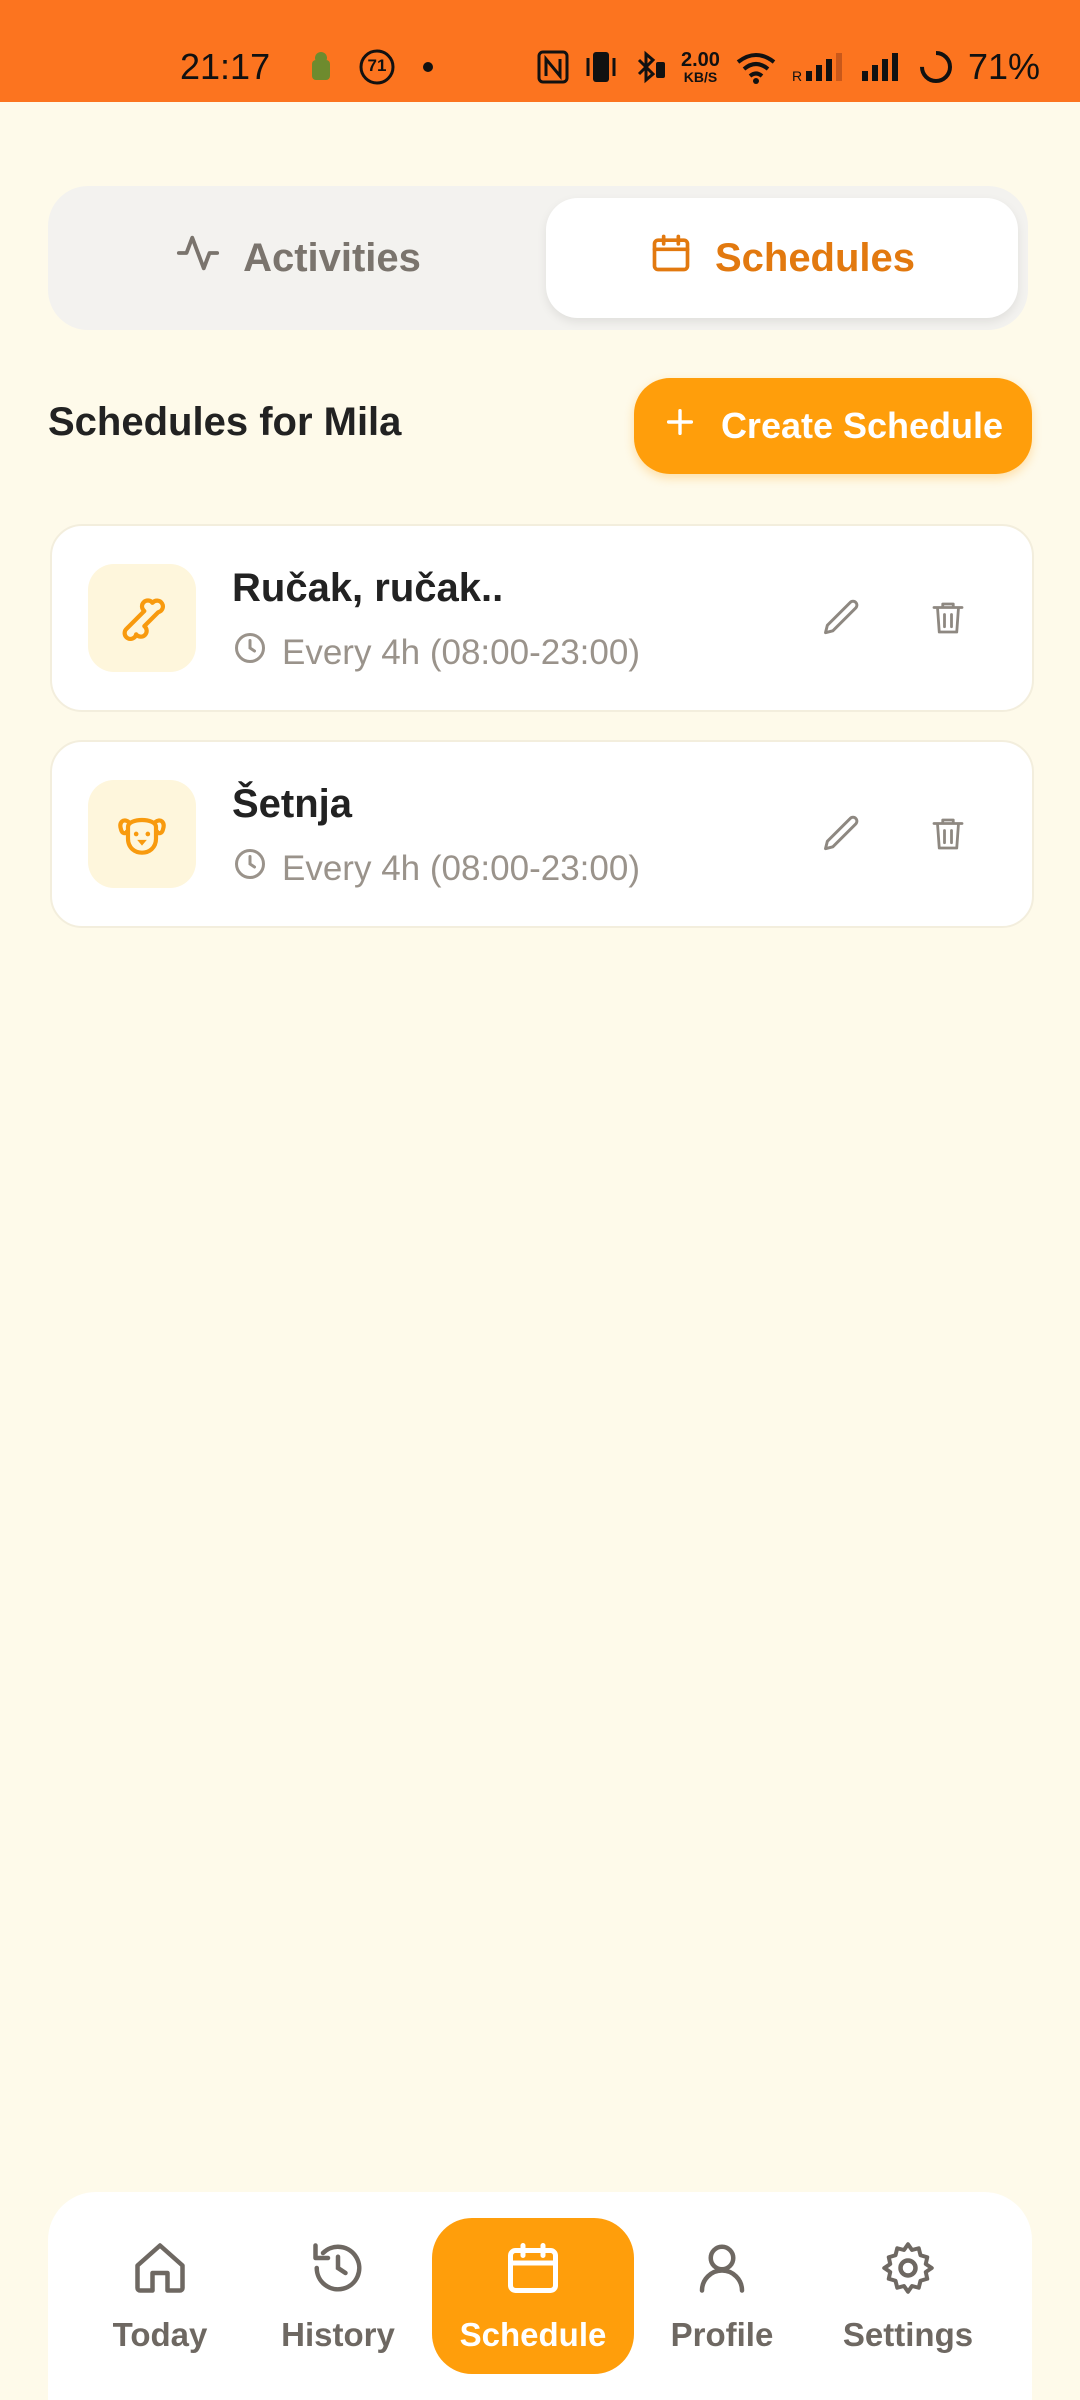  I want to click on tab-schedules: Schedules, so click(782, 258).